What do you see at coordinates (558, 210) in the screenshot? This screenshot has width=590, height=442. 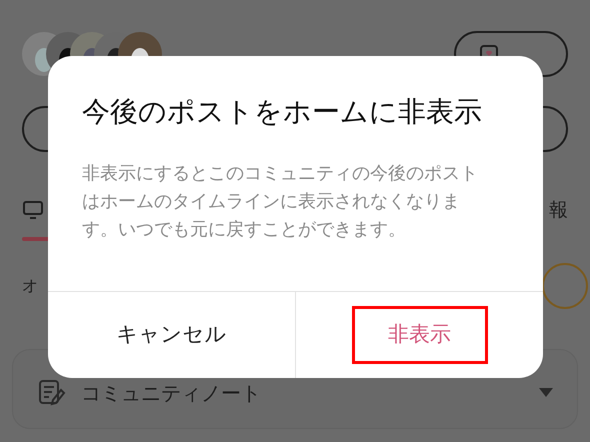 I see `tab-label: 報` at bounding box center [558, 210].